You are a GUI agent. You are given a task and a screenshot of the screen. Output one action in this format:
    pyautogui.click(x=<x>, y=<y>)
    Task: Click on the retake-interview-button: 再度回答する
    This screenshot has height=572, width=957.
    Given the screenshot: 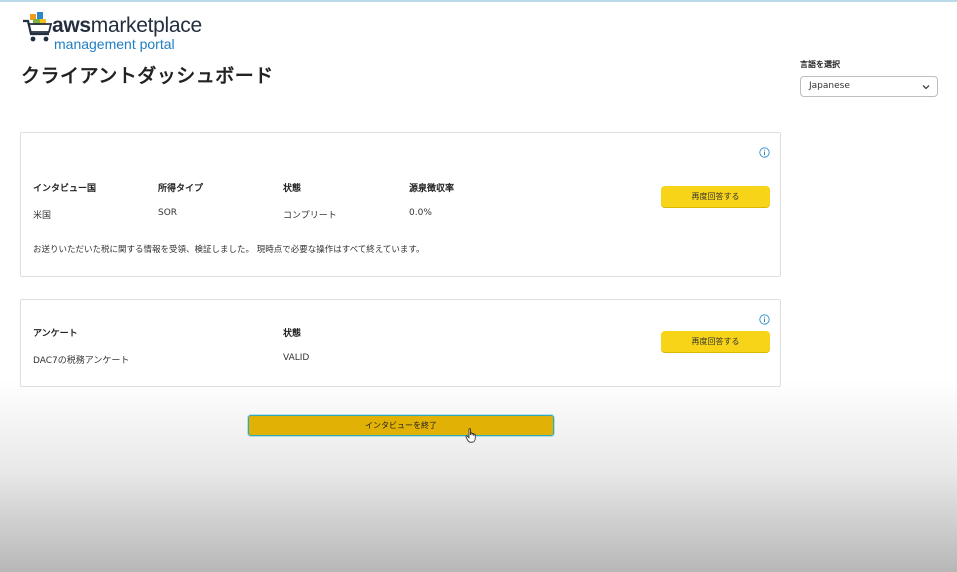 What is the action you would take?
    pyautogui.click(x=715, y=196)
    